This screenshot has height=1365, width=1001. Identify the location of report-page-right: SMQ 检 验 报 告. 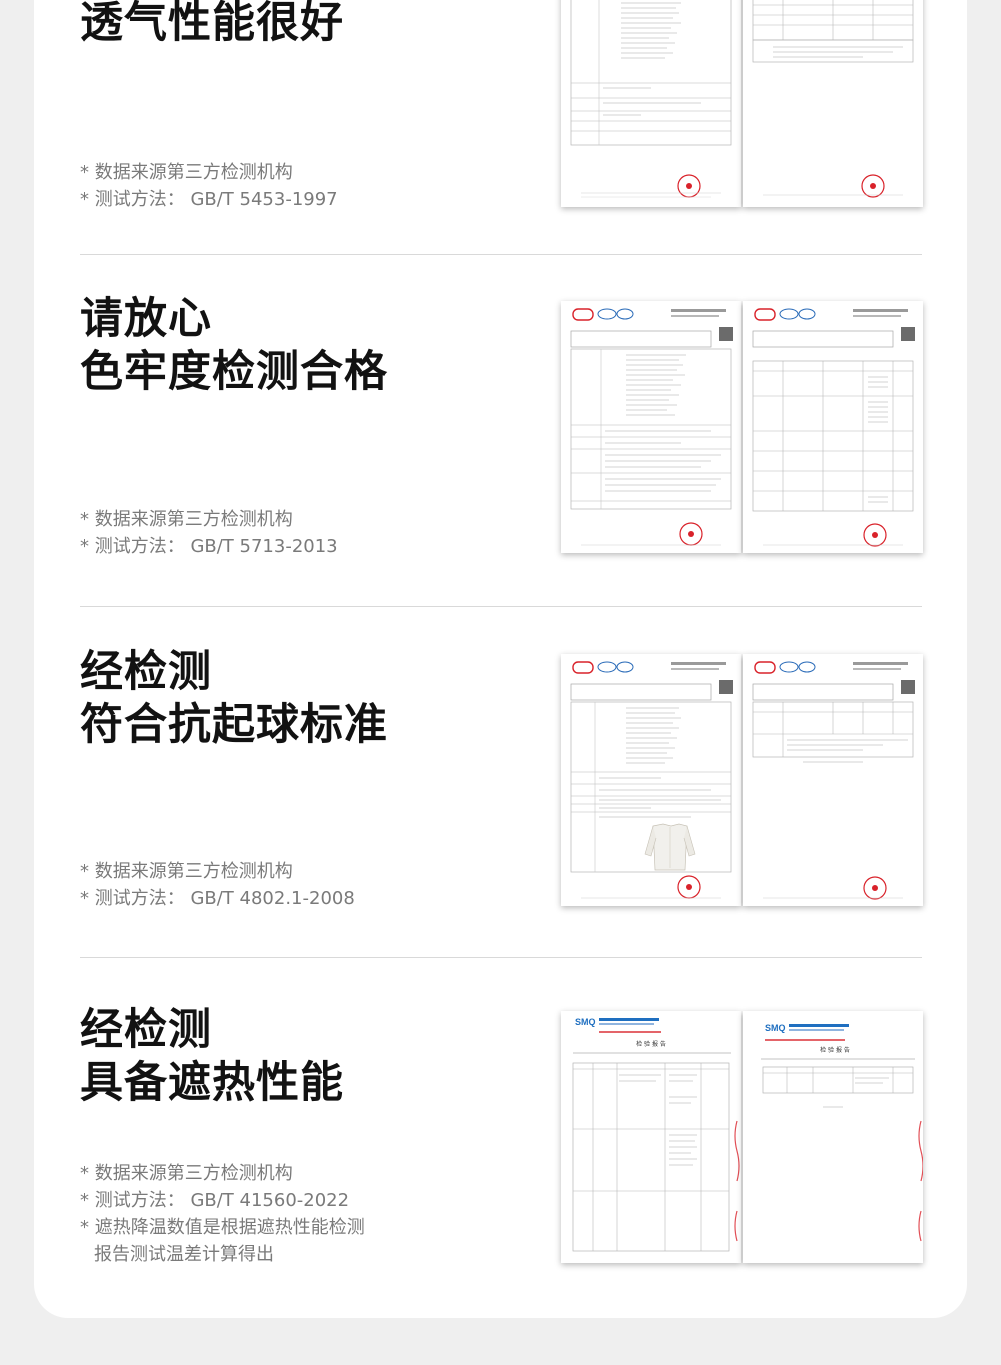
(833, 1137).